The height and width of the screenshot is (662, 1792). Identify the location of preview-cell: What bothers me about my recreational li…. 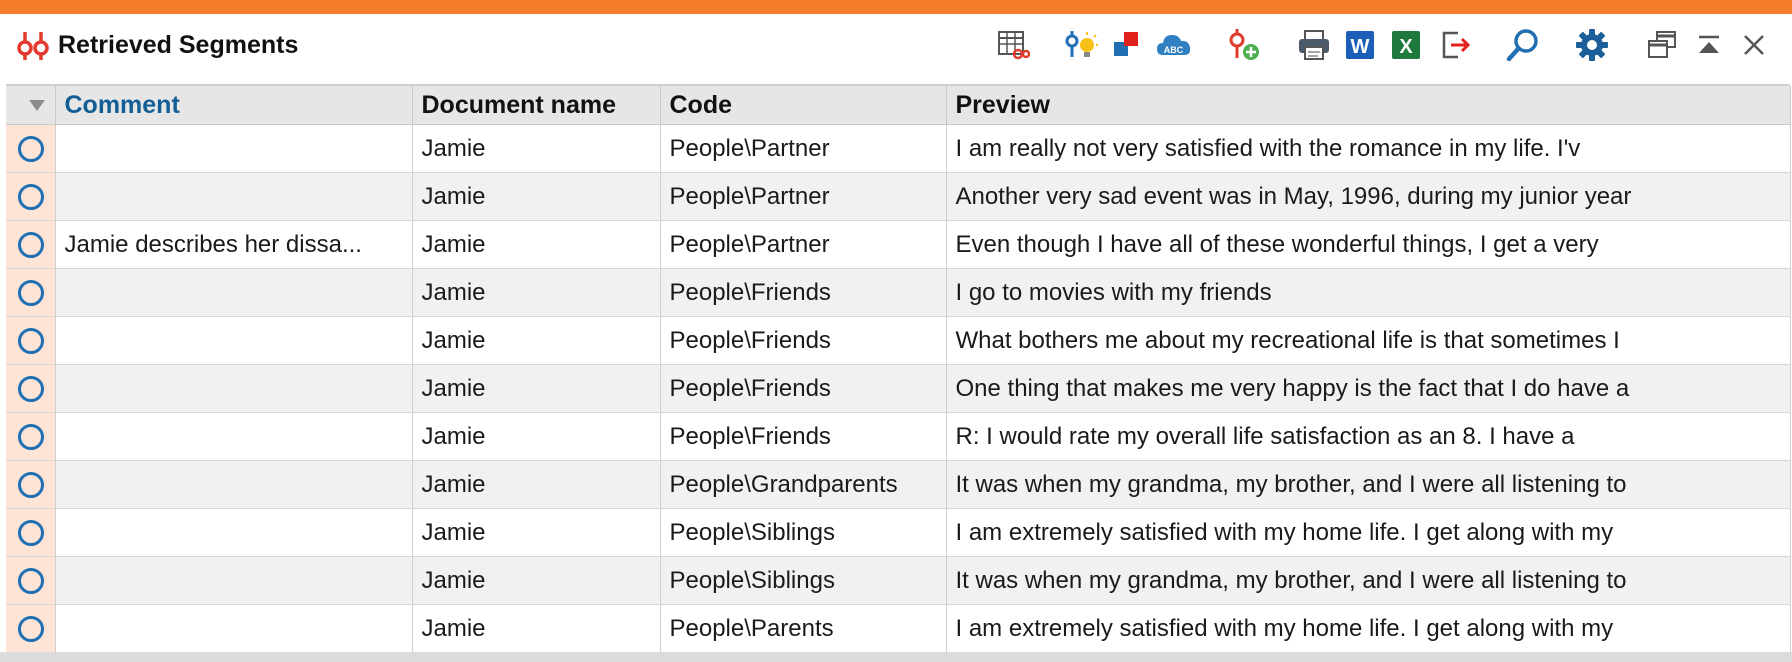
(1368, 340).